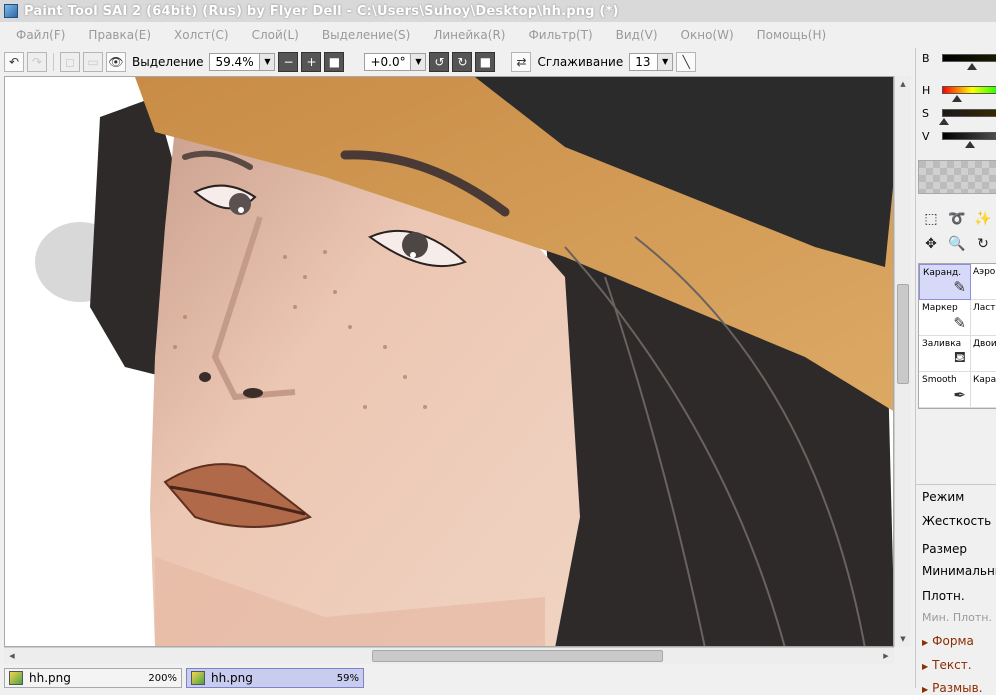 Image resolution: width=996 pixels, height=695 pixels. Describe the element at coordinates (275, 678) in the screenshot. I see `tab-document-2: hh.png 59%` at that location.